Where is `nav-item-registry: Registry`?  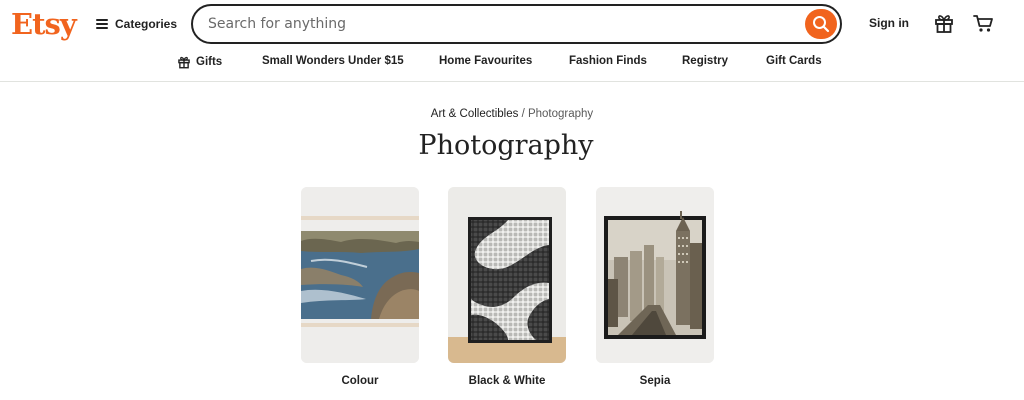 nav-item-registry: Registry is located at coordinates (705, 61).